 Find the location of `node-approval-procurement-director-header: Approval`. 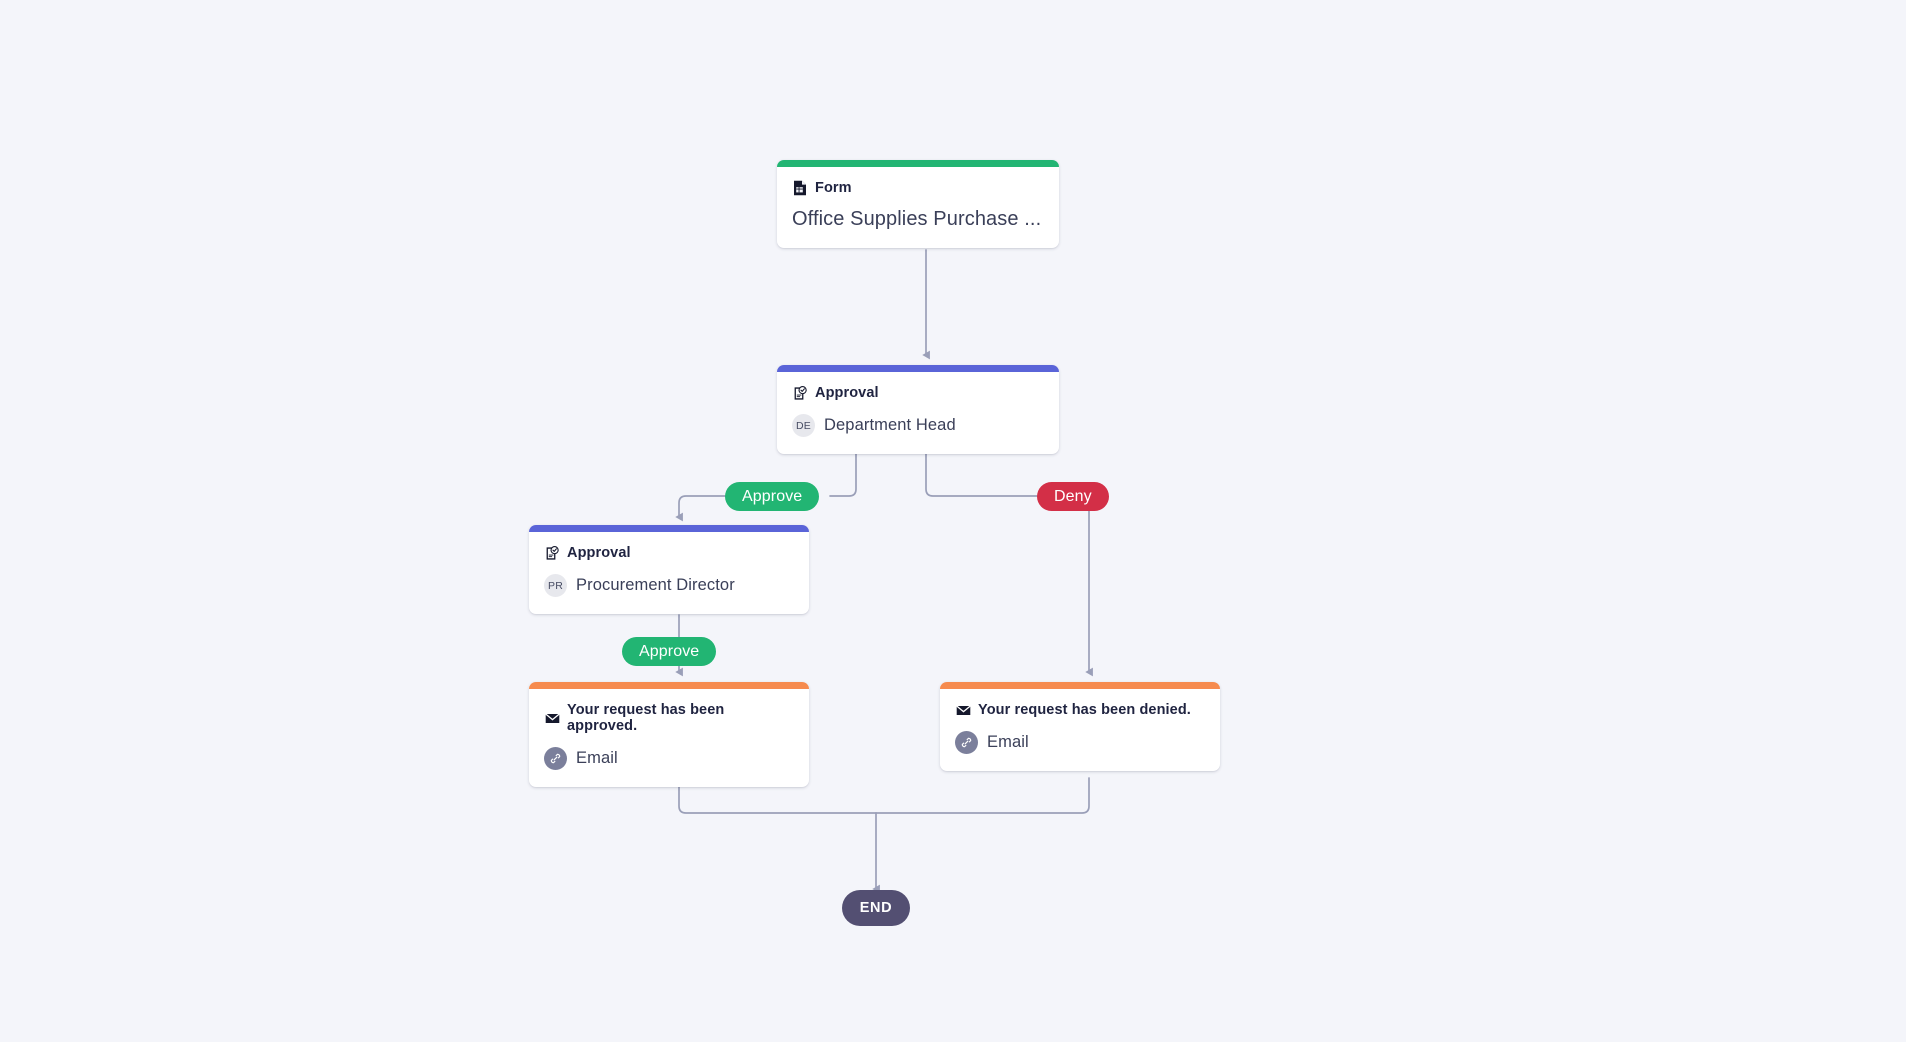

node-approval-procurement-director-header: Approval is located at coordinates (669, 553).